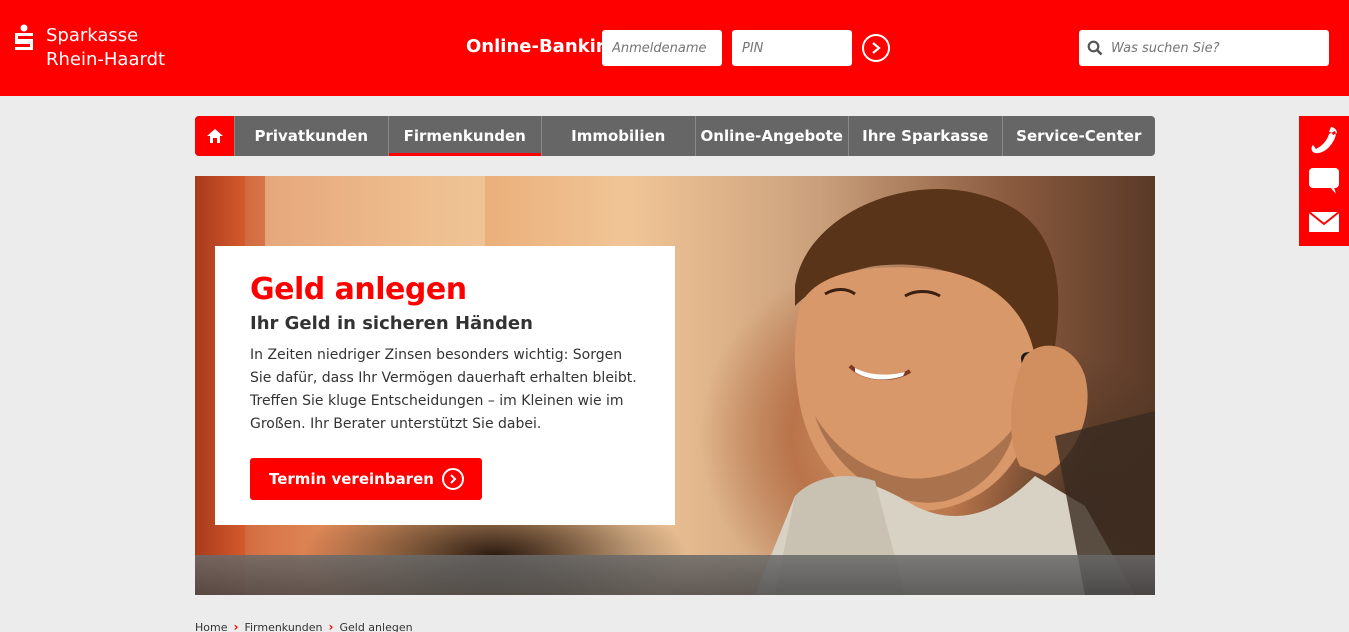 This screenshot has height=632, width=1349. Describe the element at coordinates (1324, 140) in the screenshot. I see `phone-icon` at that location.